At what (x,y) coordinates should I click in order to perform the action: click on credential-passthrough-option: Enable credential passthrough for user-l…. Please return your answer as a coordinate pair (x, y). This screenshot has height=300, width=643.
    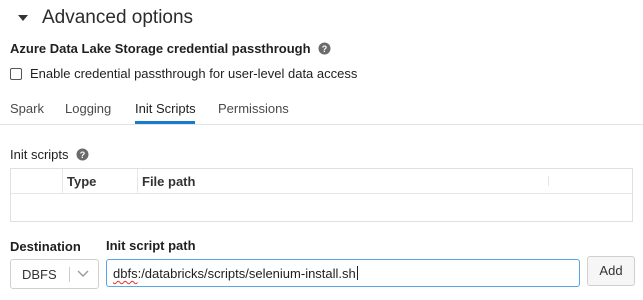
    Looking at the image, I should click on (183, 73).